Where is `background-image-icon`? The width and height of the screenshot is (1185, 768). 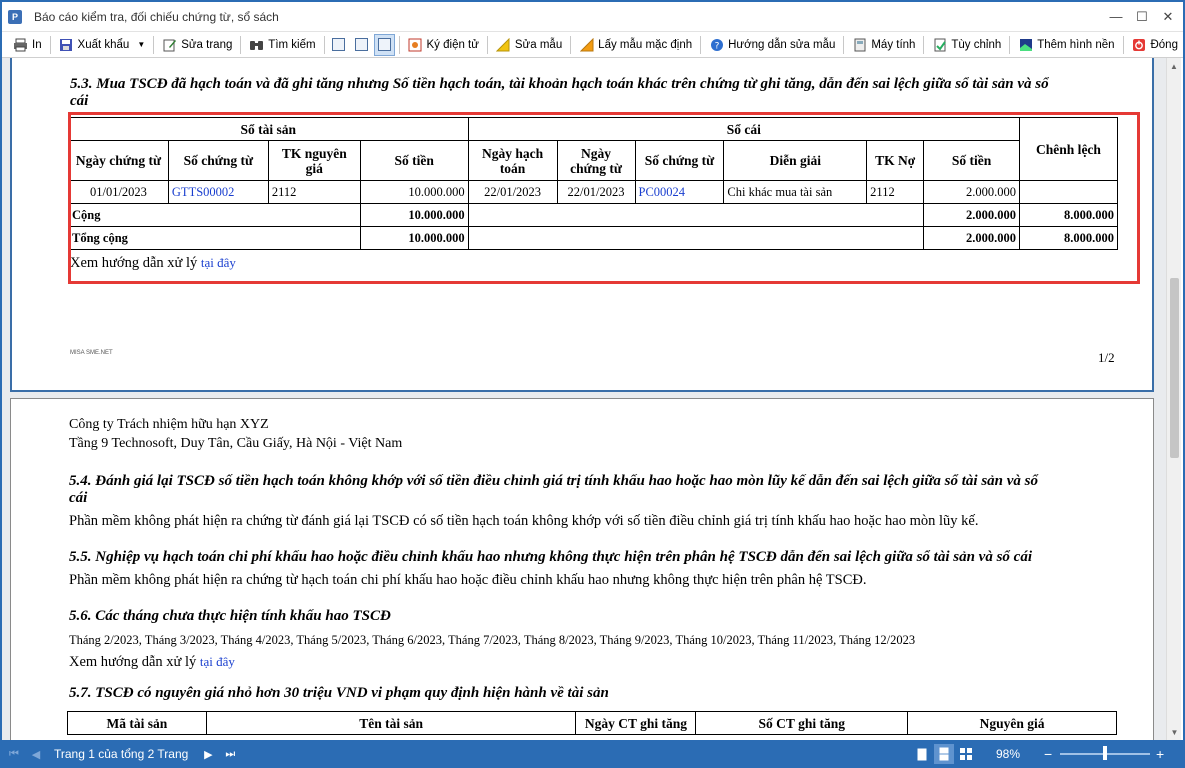 background-image-icon is located at coordinates (1025, 44).